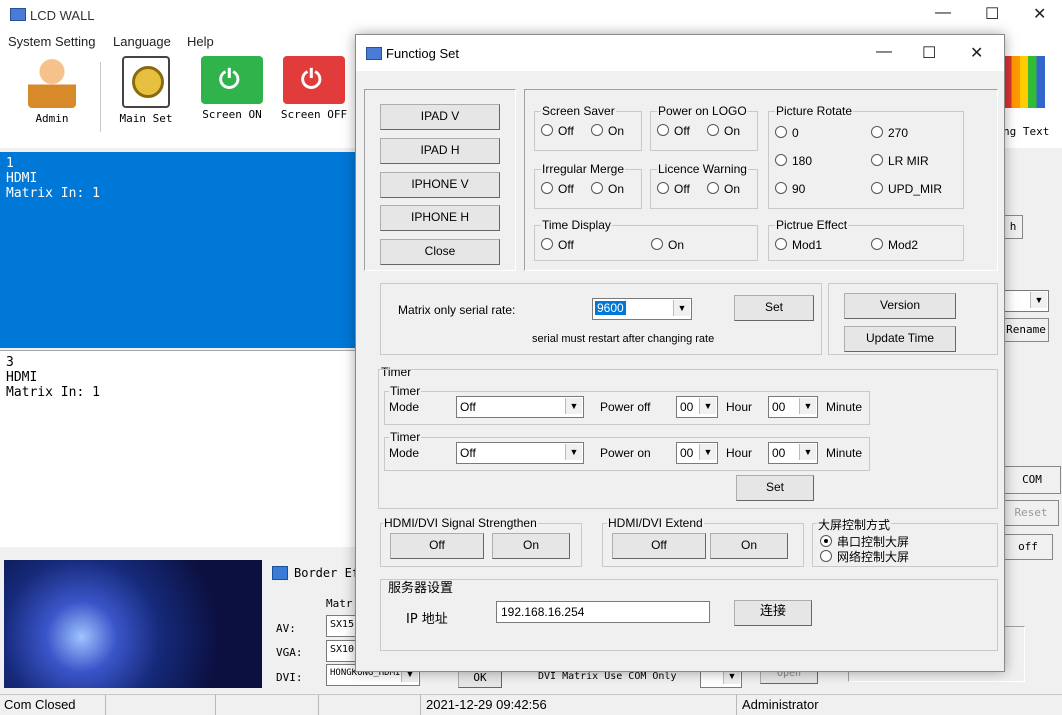 This screenshot has height=715, width=1062. Describe the element at coordinates (437, 546) in the screenshot. I see `hdmi-strengthen-off-button: Off` at that location.